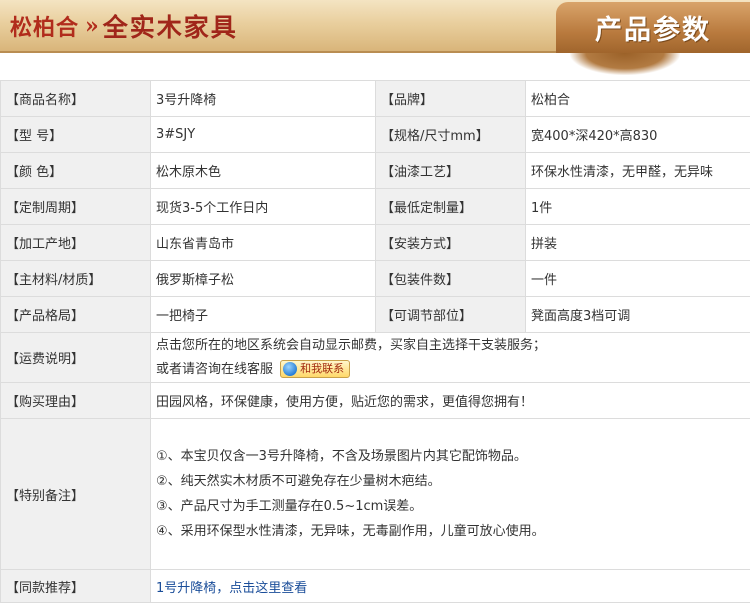 This screenshot has width=750, height=607. Describe the element at coordinates (298, 481) in the screenshot. I see `note-item: ②、纯天然实木材质不可避免存在少量树木疤结。` at that location.